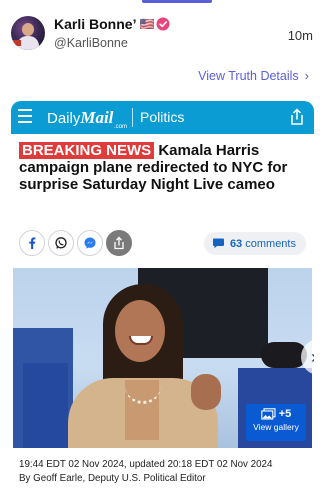 This screenshot has height=500, width=325. Describe the element at coordinates (300, 35) in the screenshot. I see `post-timestamp: 10m` at that location.